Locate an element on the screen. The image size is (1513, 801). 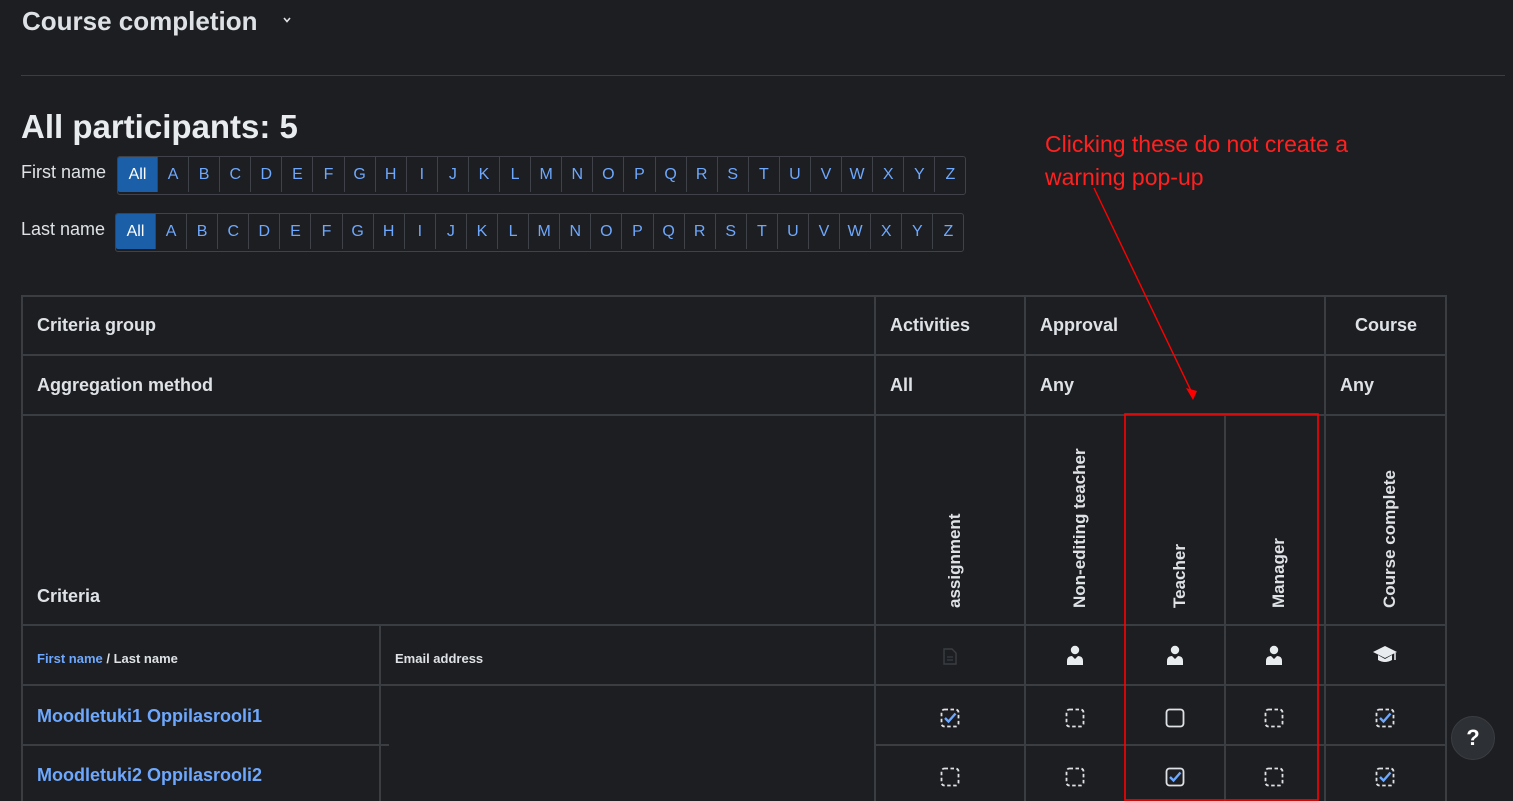
first-name-initial-a: A is located at coordinates (172, 174).